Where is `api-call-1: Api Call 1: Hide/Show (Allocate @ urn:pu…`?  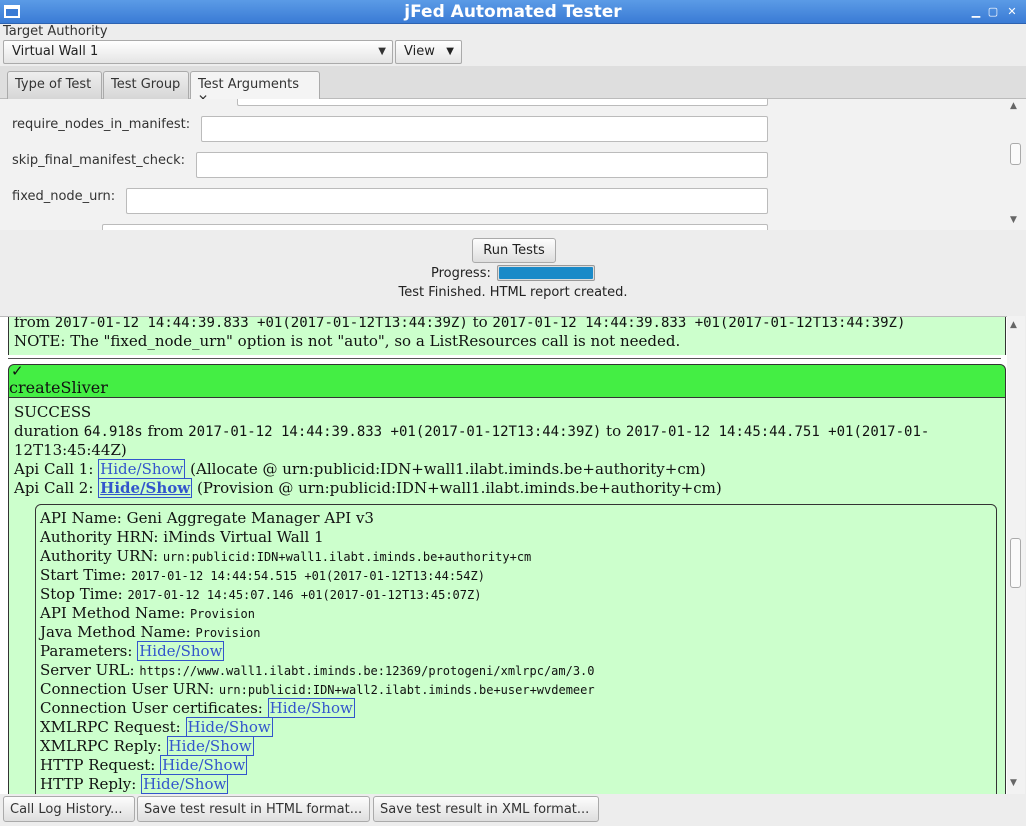 api-call-1: Api Call 1: Hide/Show (Allocate @ urn:pu… is located at coordinates (360, 469).